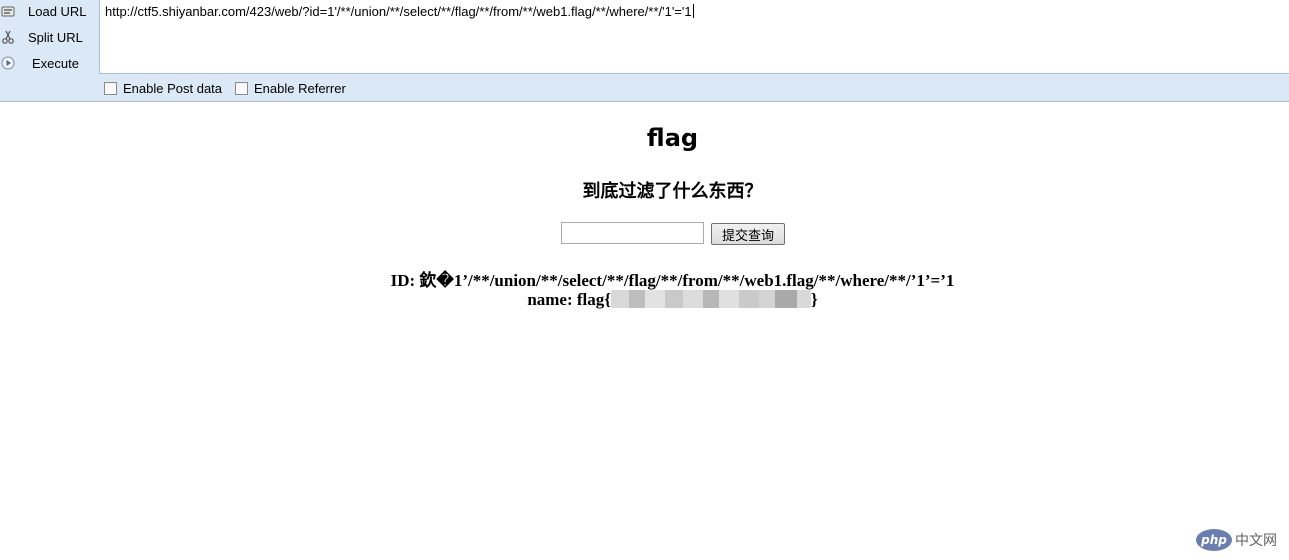 The height and width of the screenshot is (560, 1289). Describe the element at coordinates (8, 11) in the screenshot. I see `load-url-icon` at that location.